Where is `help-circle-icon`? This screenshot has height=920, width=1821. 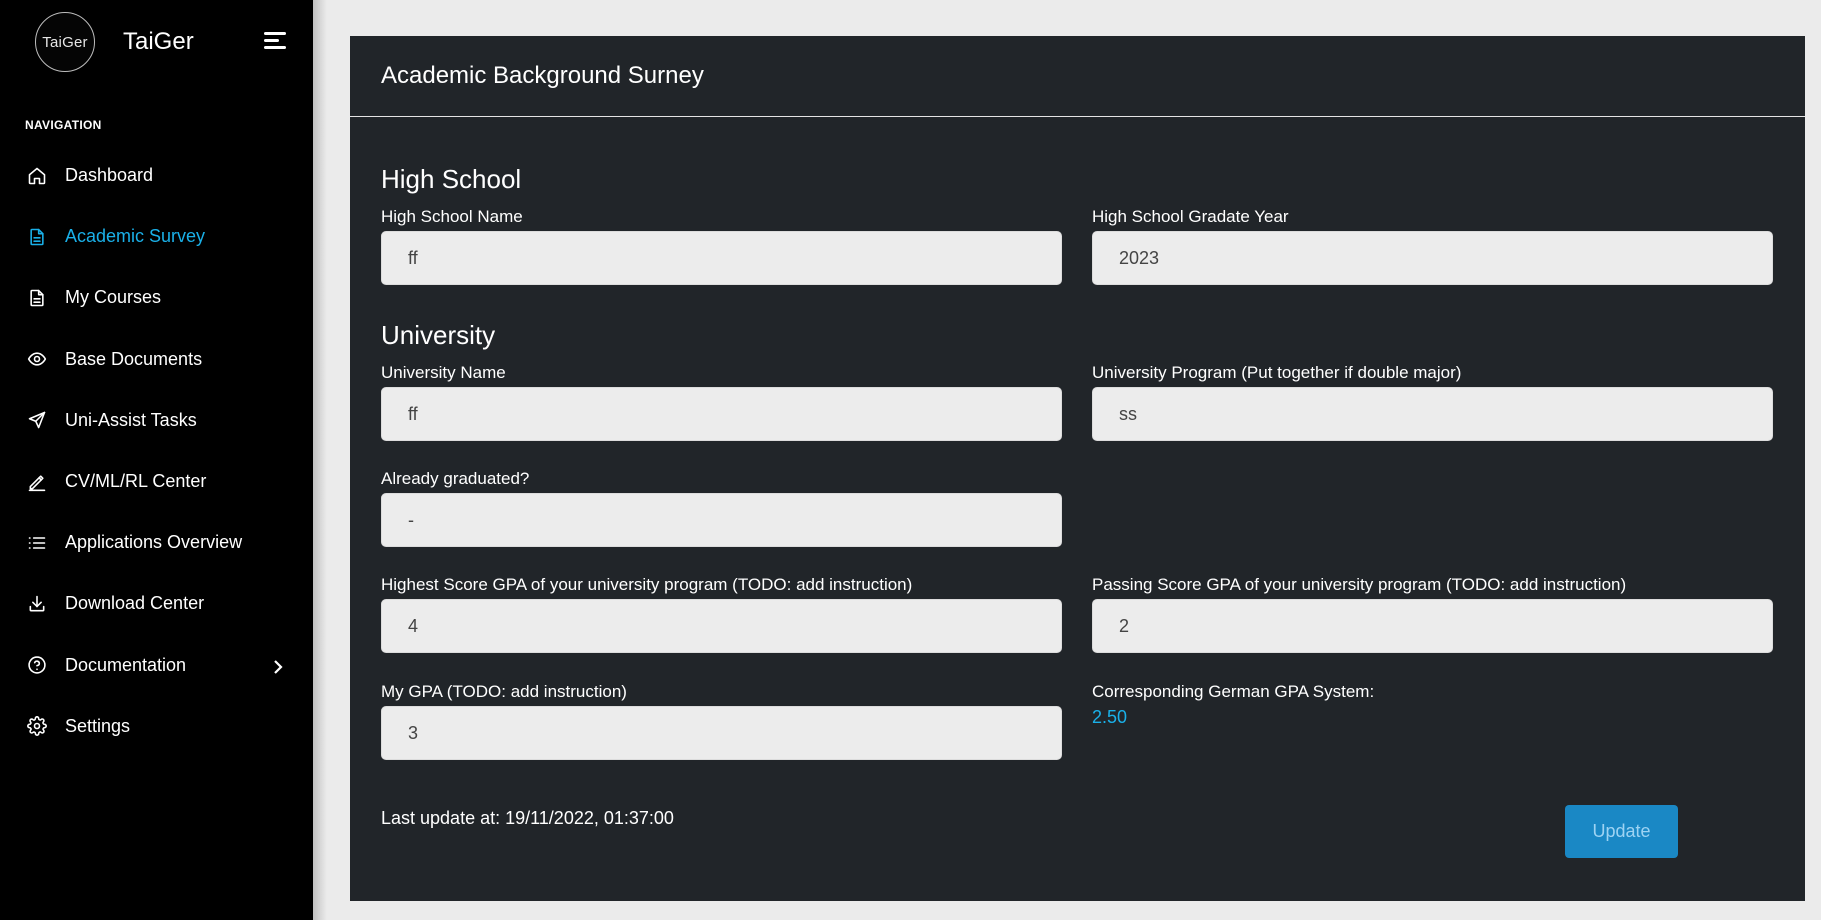
help-circle-icon is located at coordinates (37, 665).